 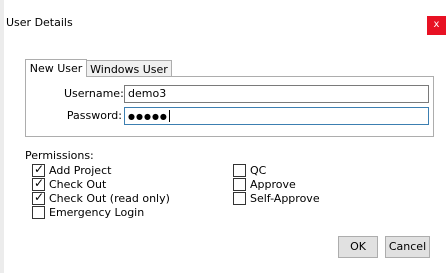 What do you see at coordinates (2, 136) in the screenshot?
I see `window-edge` at bounding box center [2, 136].